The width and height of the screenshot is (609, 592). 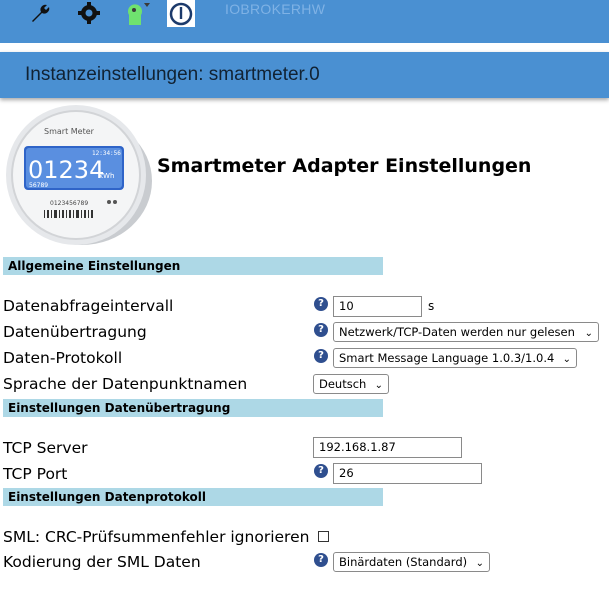 What do you see at coordinates (193, 266) in the screenshot?
I see `section-general: Allgemeine Einstellungen` at bounding box center [193, 266].